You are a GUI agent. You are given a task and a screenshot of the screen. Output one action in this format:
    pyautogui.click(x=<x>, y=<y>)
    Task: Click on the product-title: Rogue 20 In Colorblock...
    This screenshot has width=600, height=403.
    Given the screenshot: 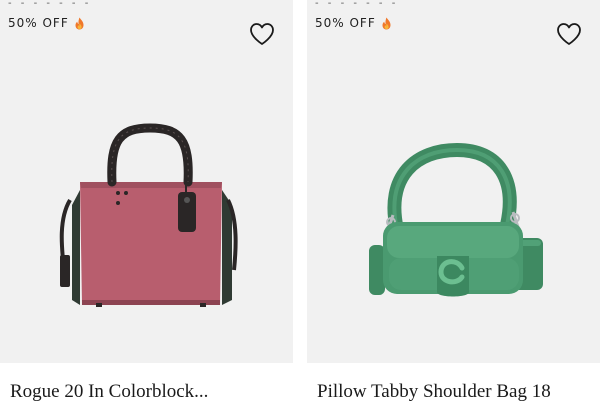 What is the action you would take?
    pyautogui.click(x=109, y=392)
    